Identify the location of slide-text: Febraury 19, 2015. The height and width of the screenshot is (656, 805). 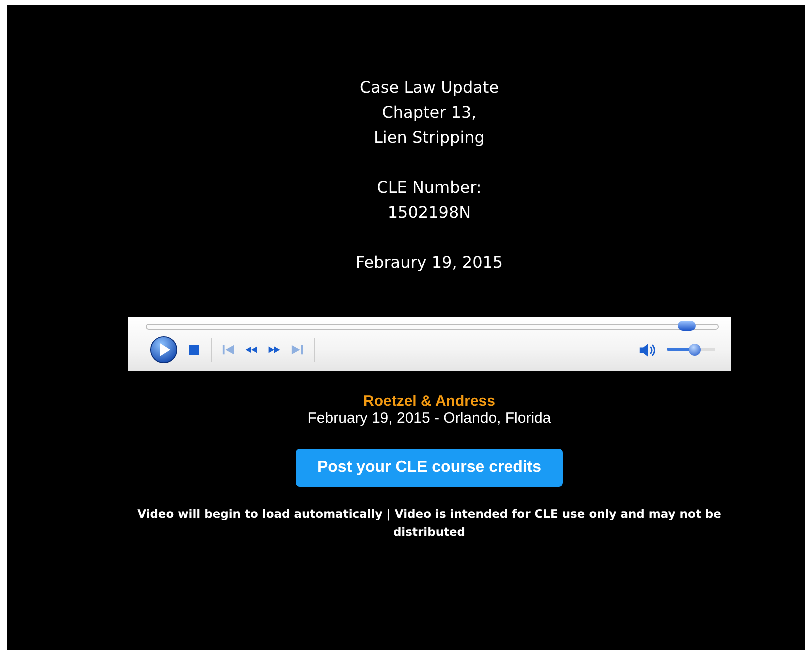
(430, 263).